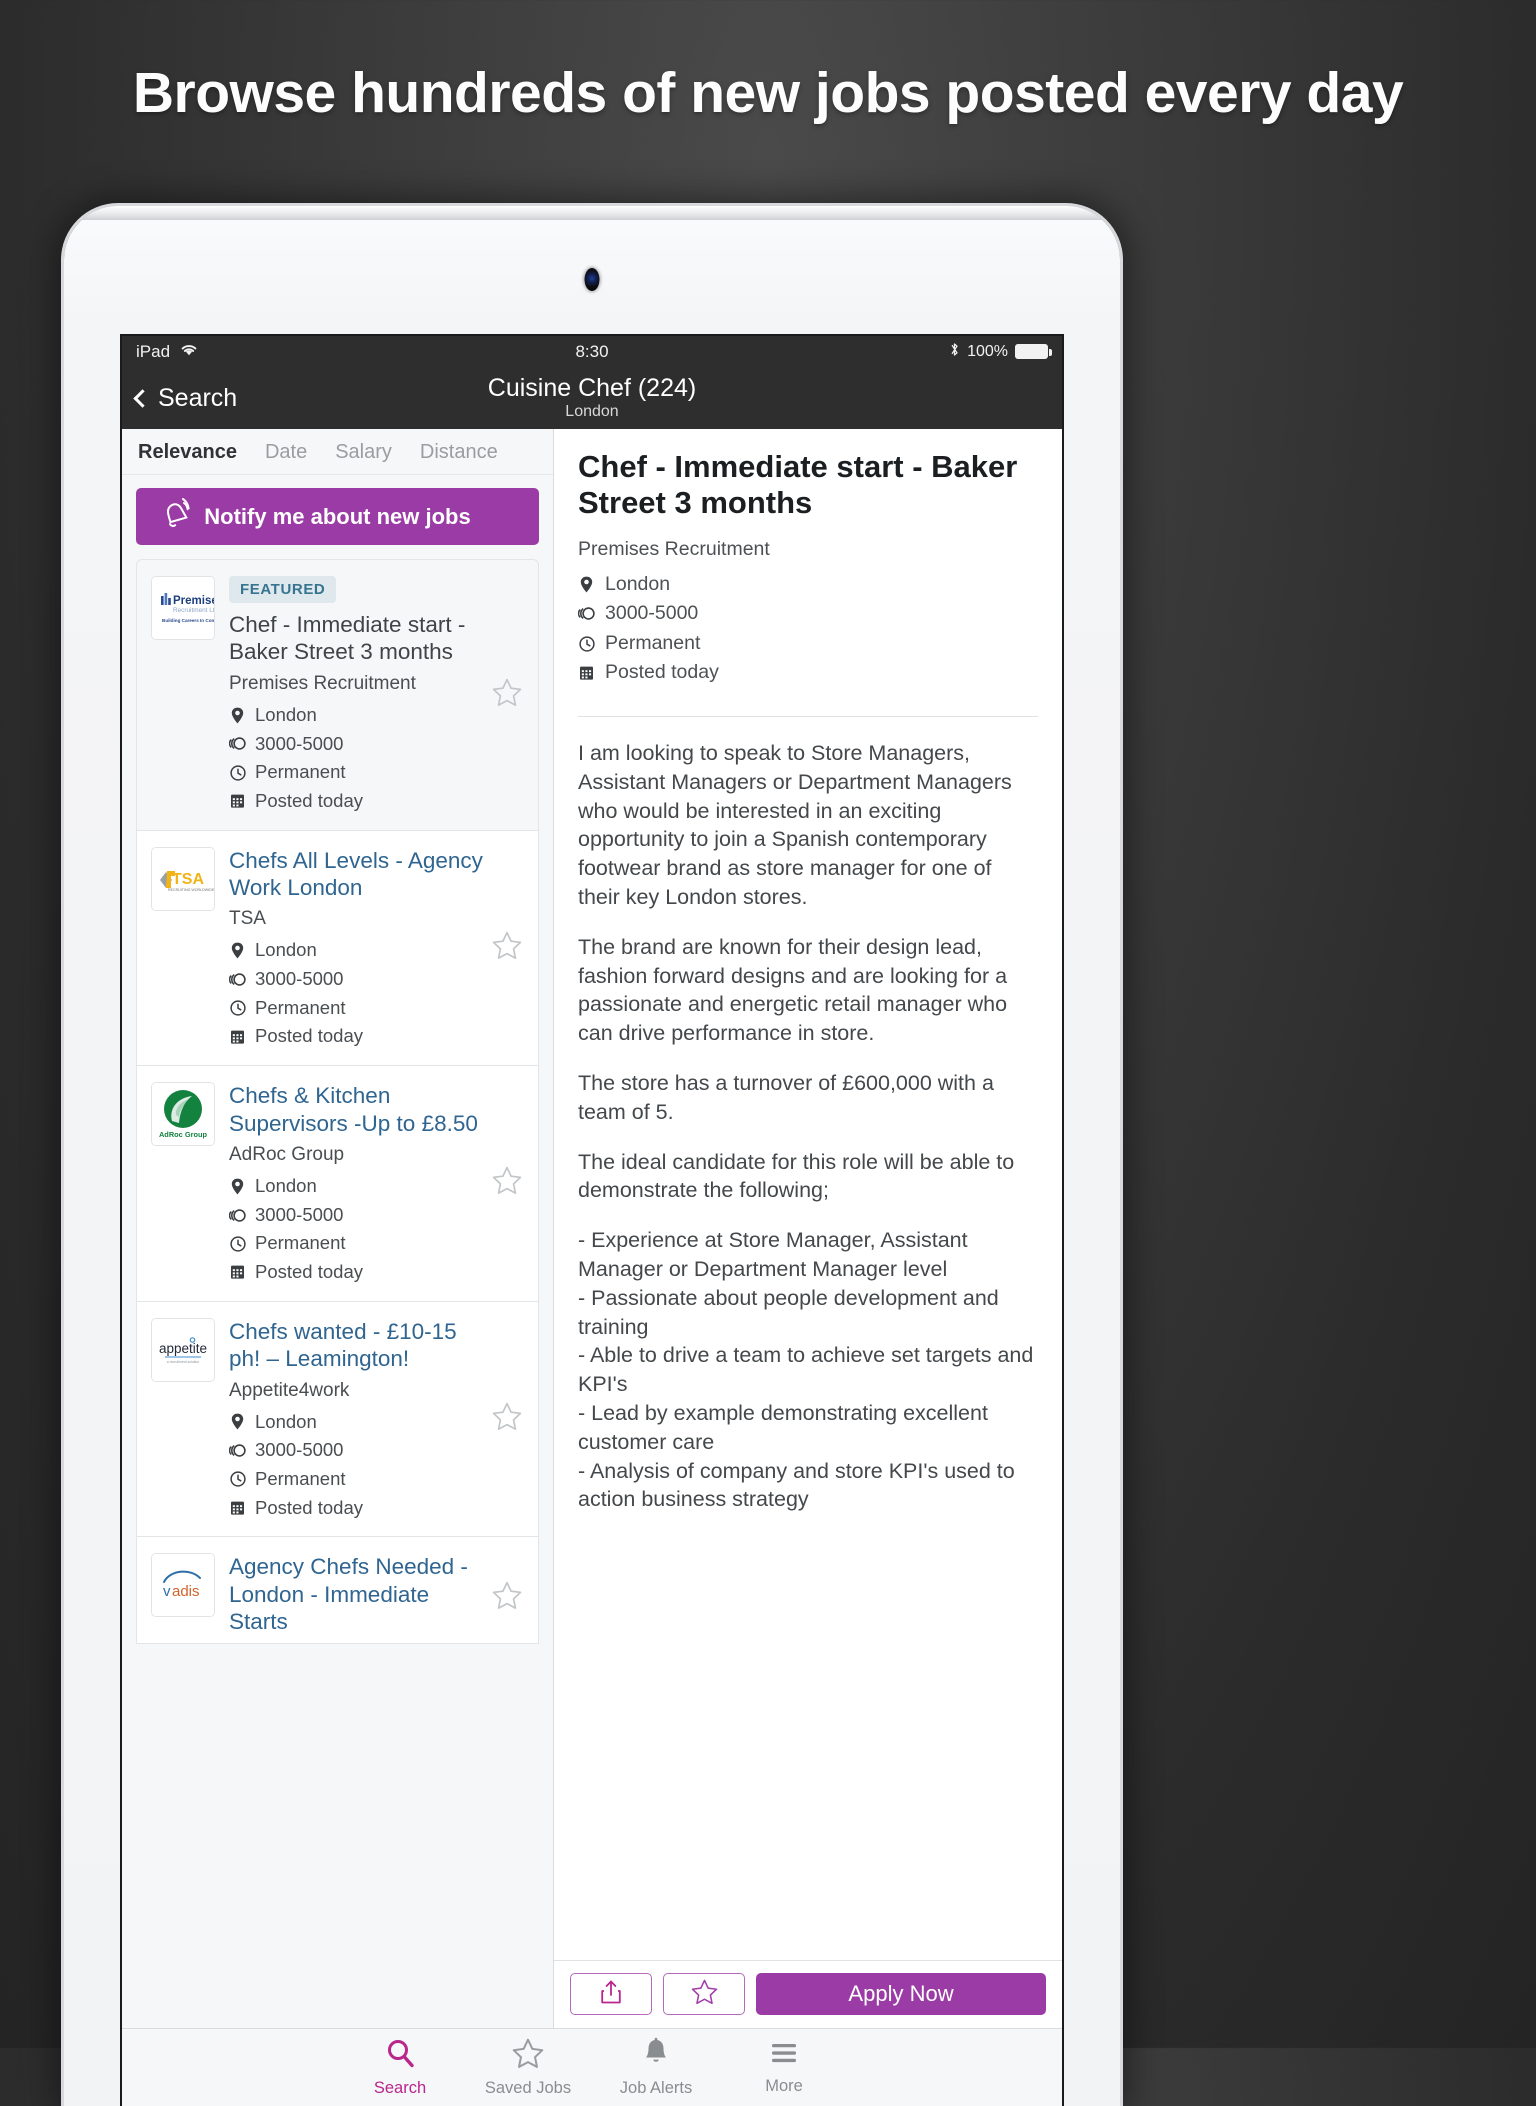 This screenshot has width=1536, height=2106. Describe the element at coordinates (592, 213) in the screenshot. I see `bezel-gloss` at that location.